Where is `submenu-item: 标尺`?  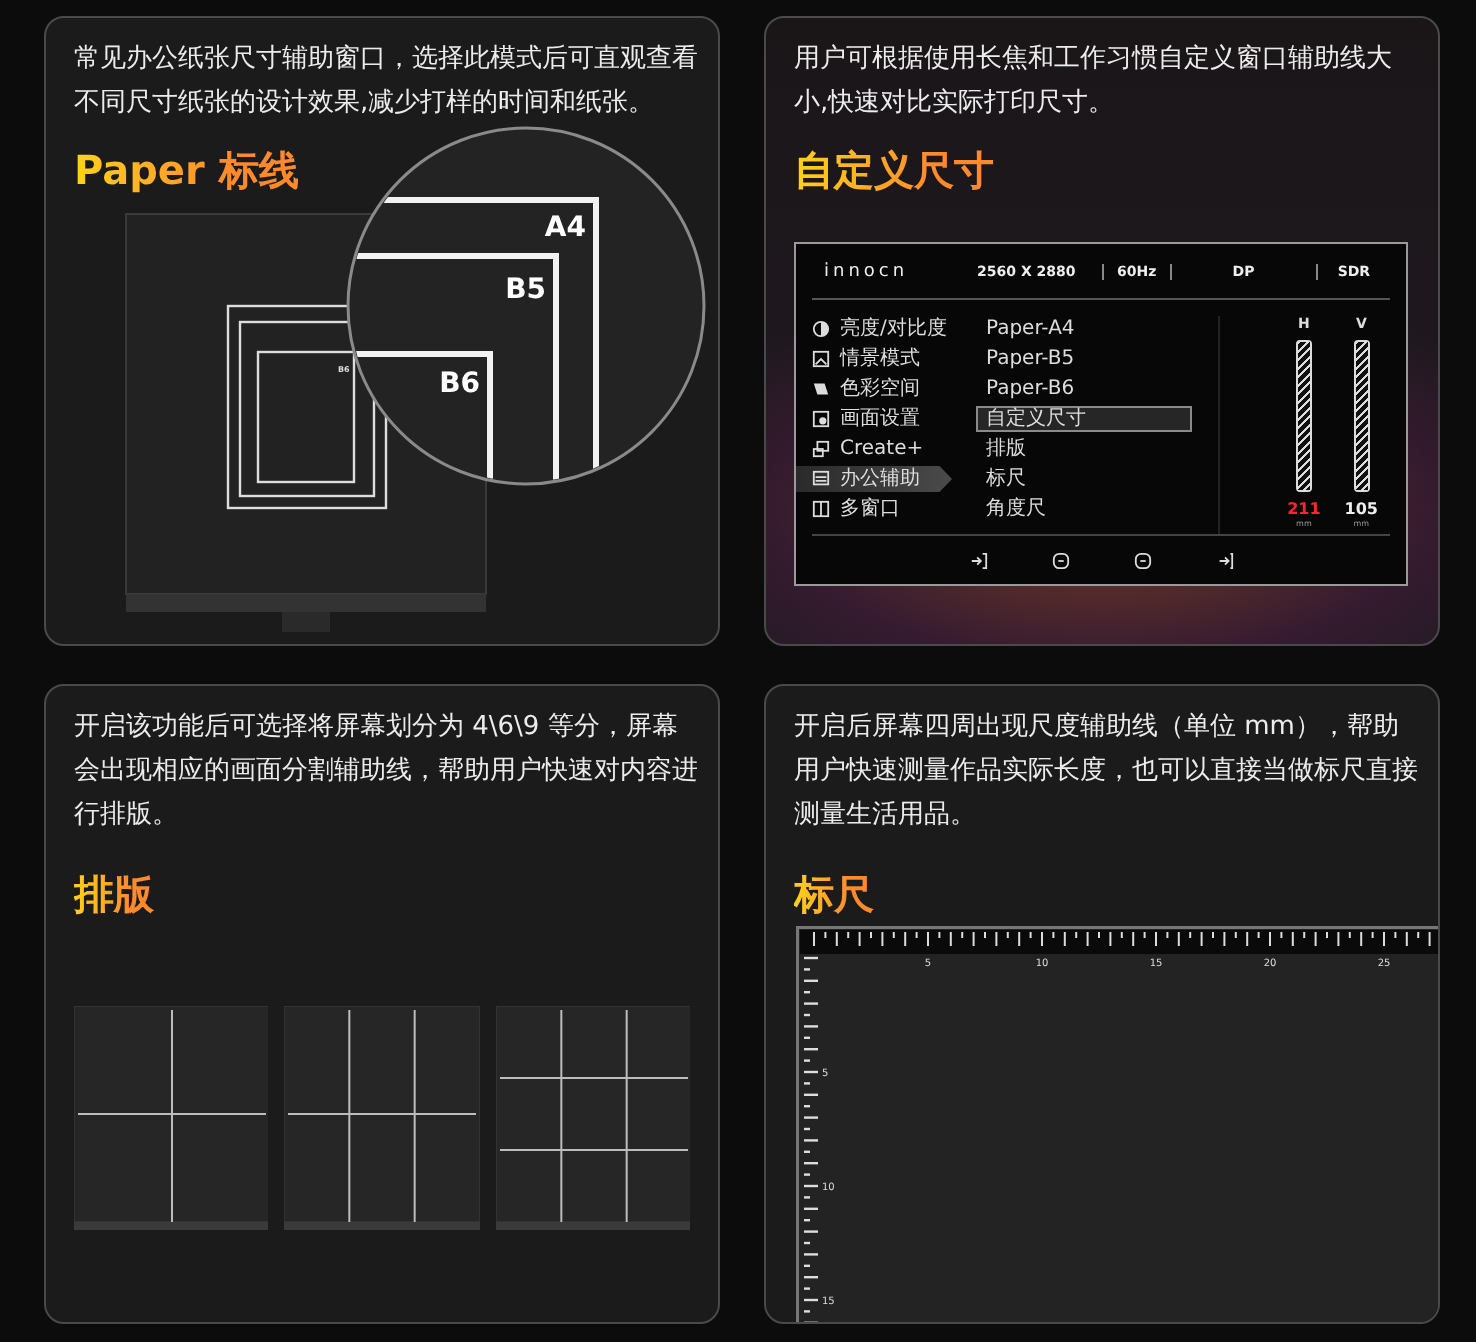 submenu-item: 标尺 is located at coordinates (1084, 479).